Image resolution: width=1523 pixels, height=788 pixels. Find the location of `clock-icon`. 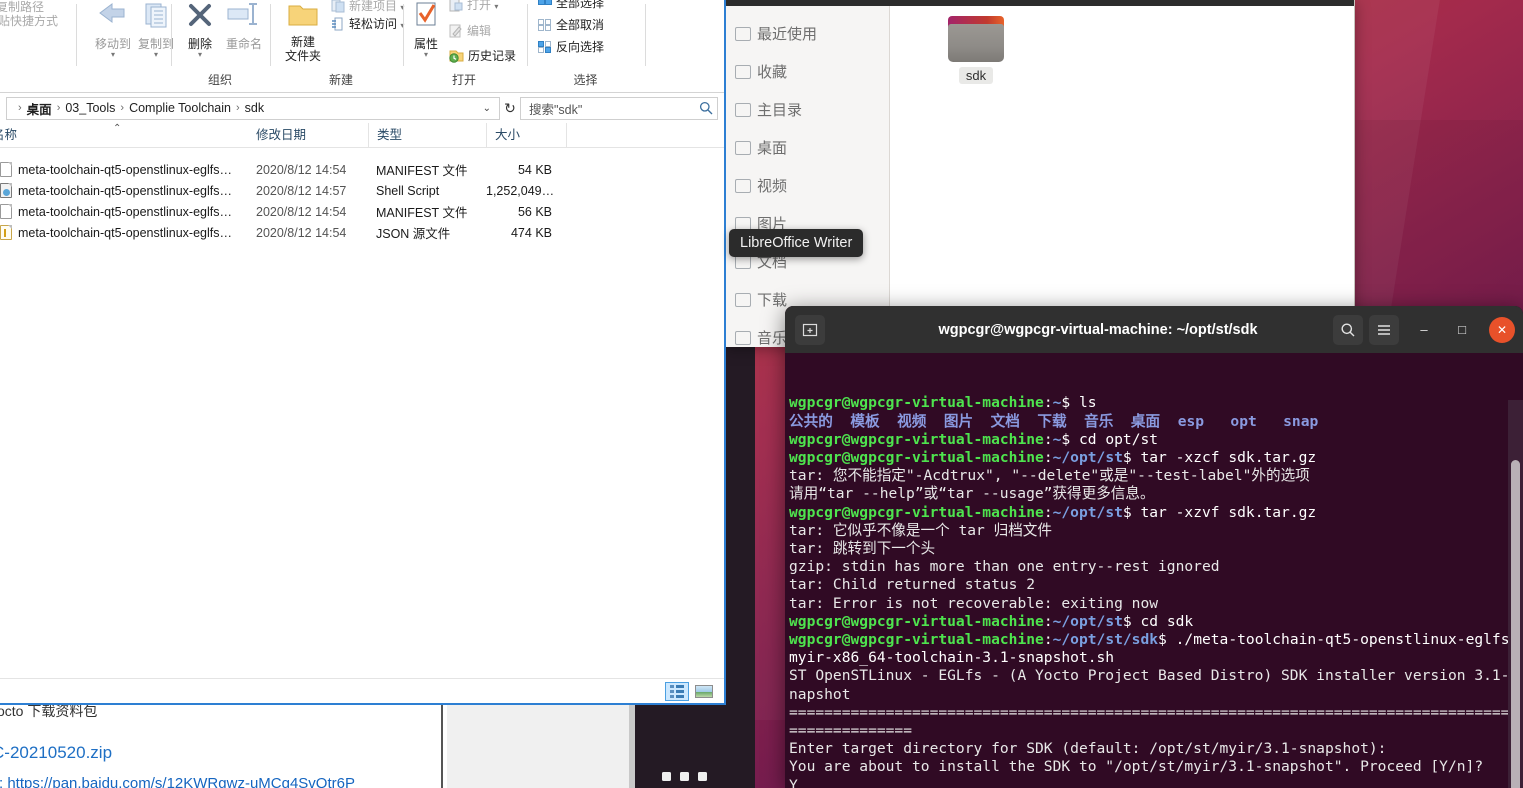

clock-icon is located at coordinates (743, 34).